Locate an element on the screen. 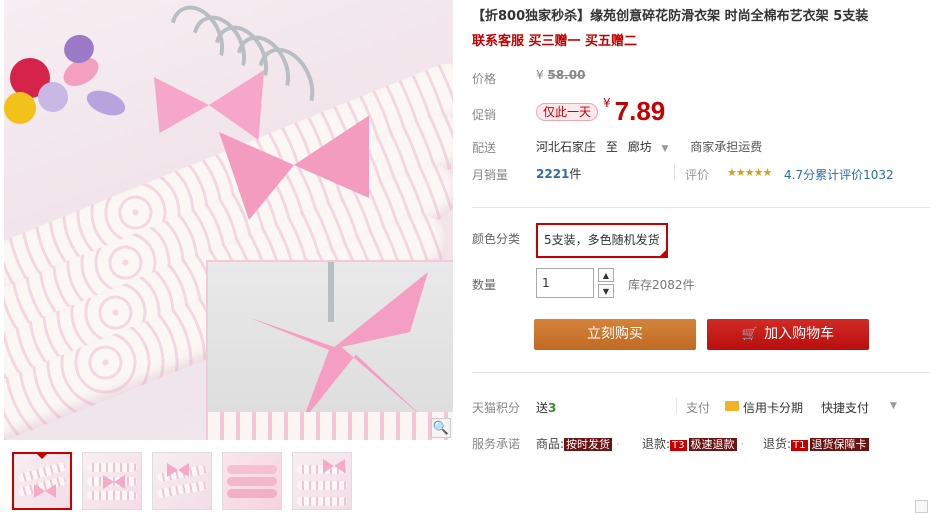 The height and width of the screenshot is (515, 930). service-tag: 极速退款 is located at coordinates (712, 444).